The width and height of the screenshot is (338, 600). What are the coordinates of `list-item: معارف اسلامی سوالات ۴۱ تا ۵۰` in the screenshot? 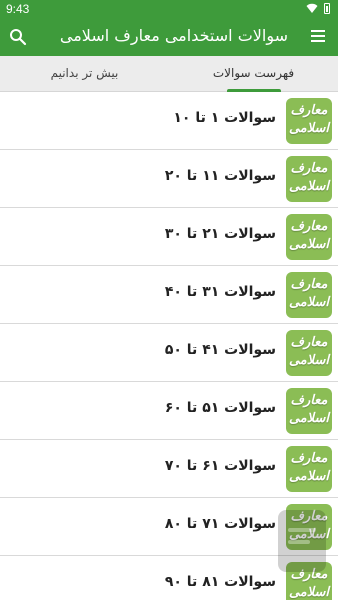 It's located at (169, 353).